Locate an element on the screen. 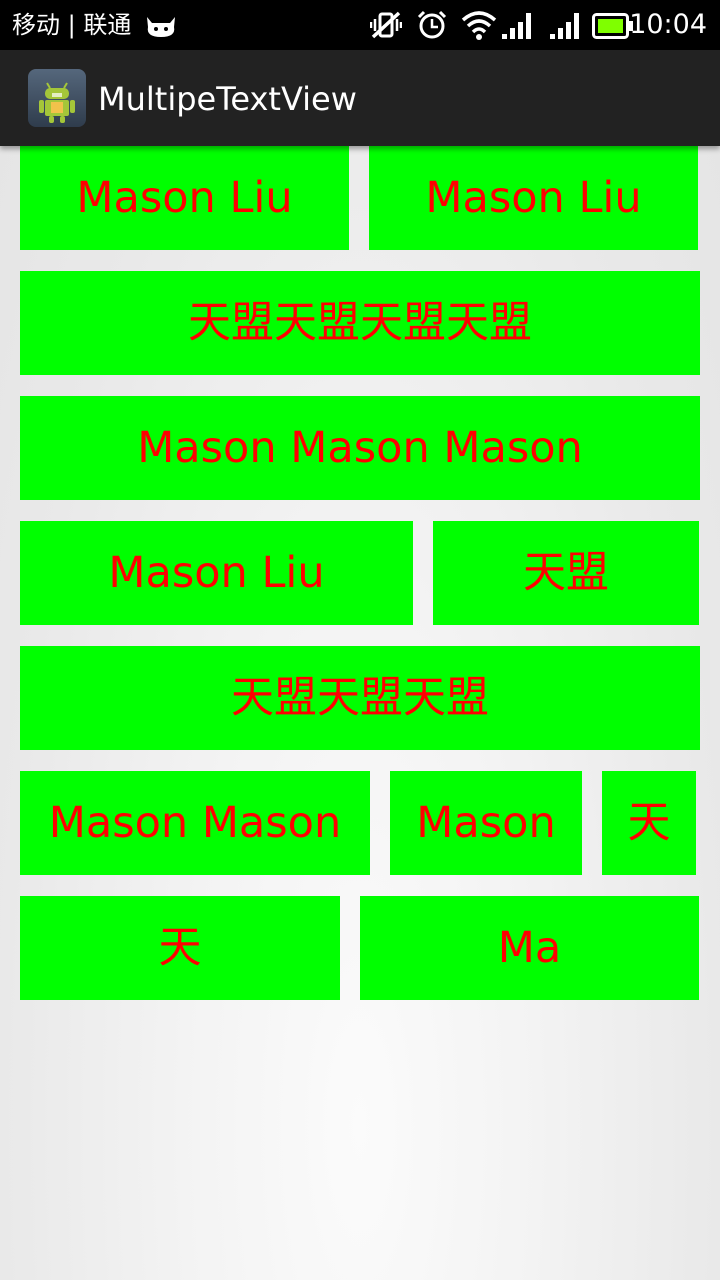  text-item: Mason Mason Mason is located at coordinates (360, 448).